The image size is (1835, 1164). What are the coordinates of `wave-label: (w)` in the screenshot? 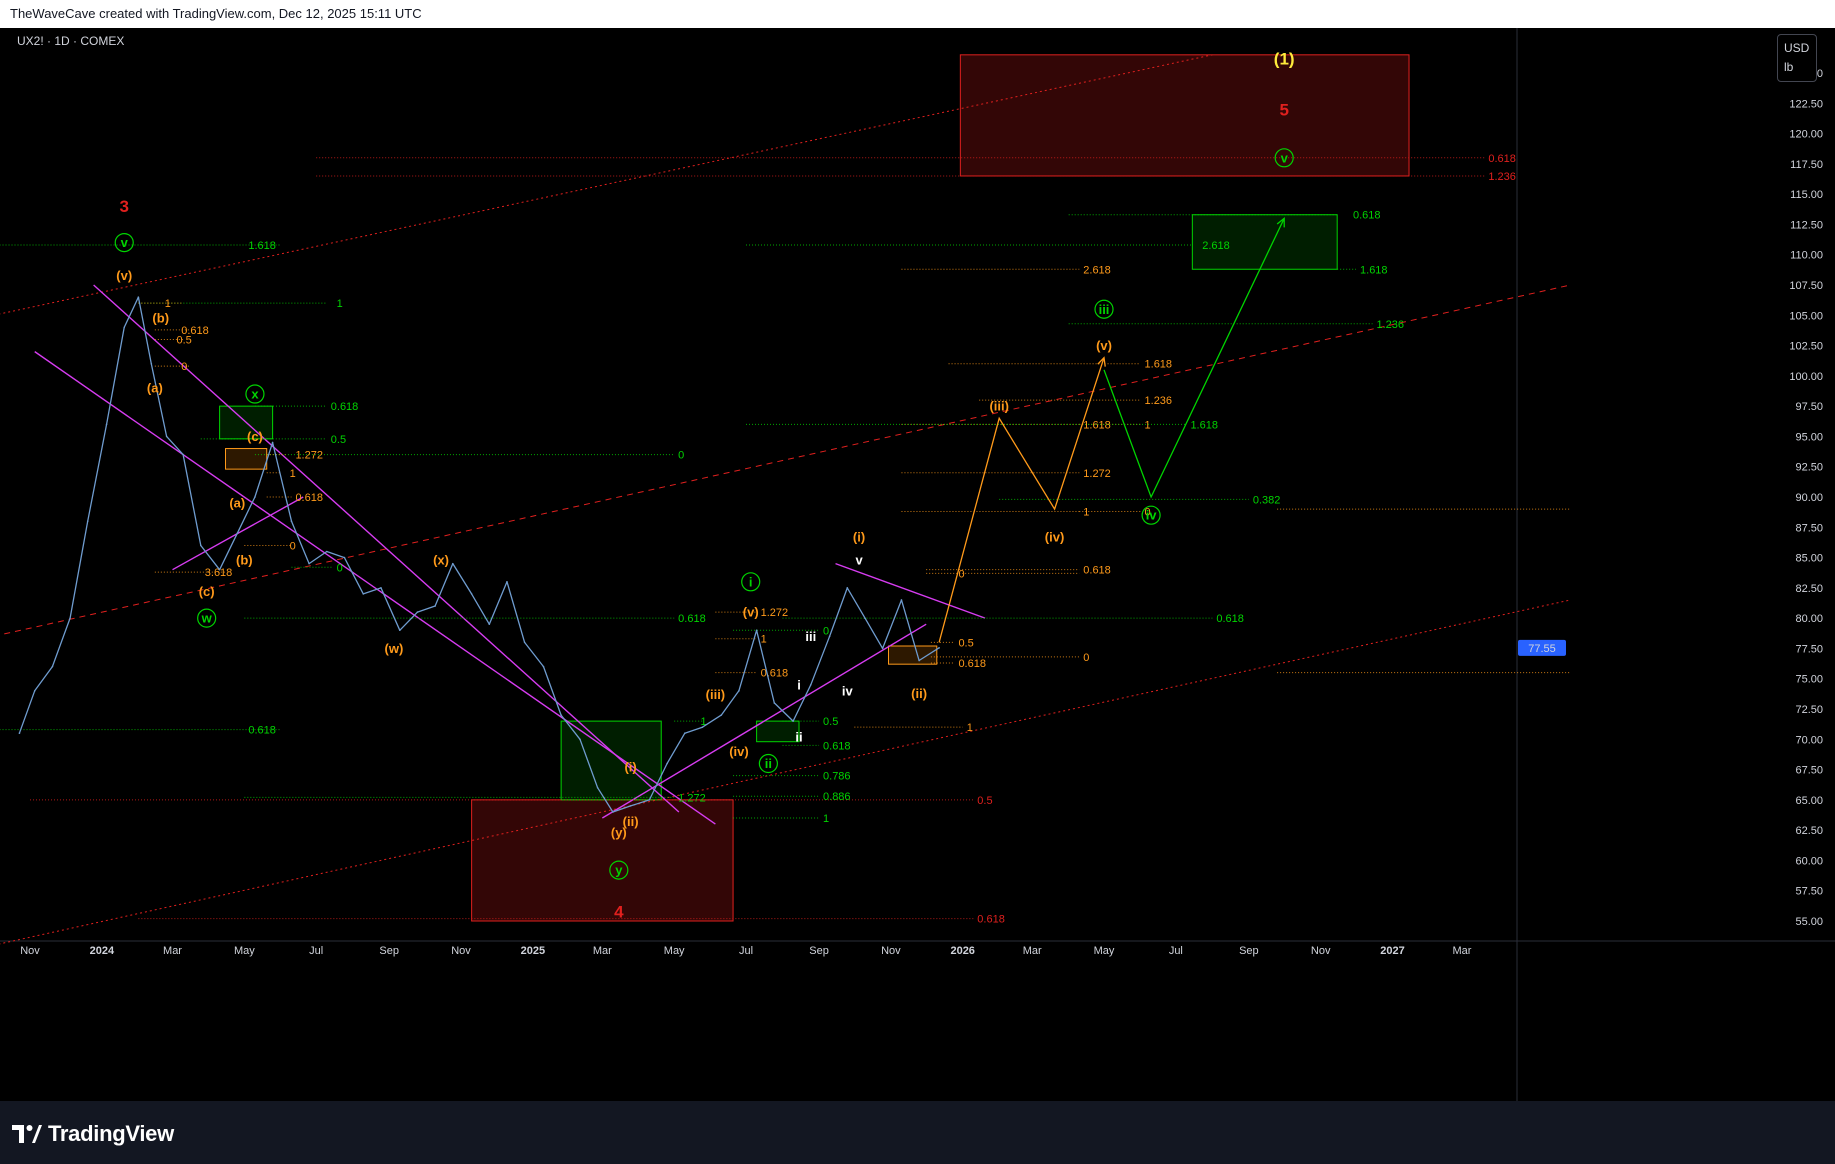 It's located at (394, 648).